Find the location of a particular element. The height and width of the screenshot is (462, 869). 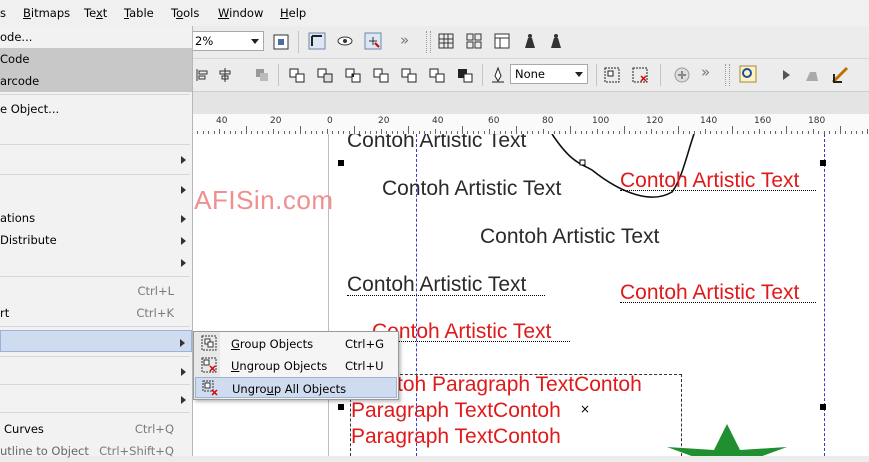

ruler-label: 120 is located at coordinates (655, 121).